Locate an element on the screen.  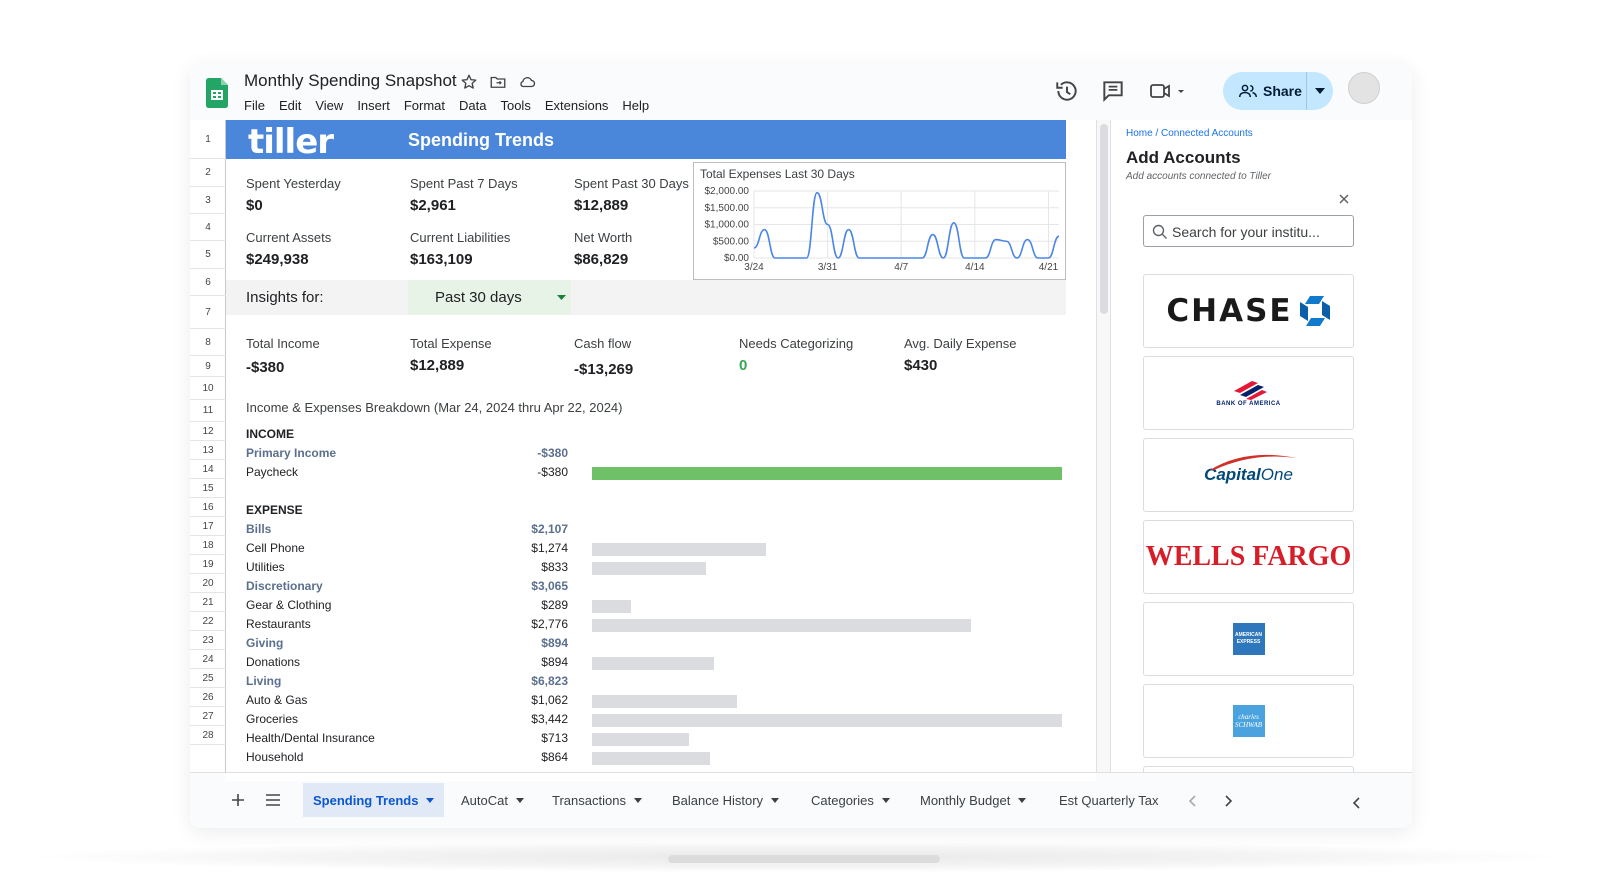
row-header: 13 is located at coordinates (208, 450).